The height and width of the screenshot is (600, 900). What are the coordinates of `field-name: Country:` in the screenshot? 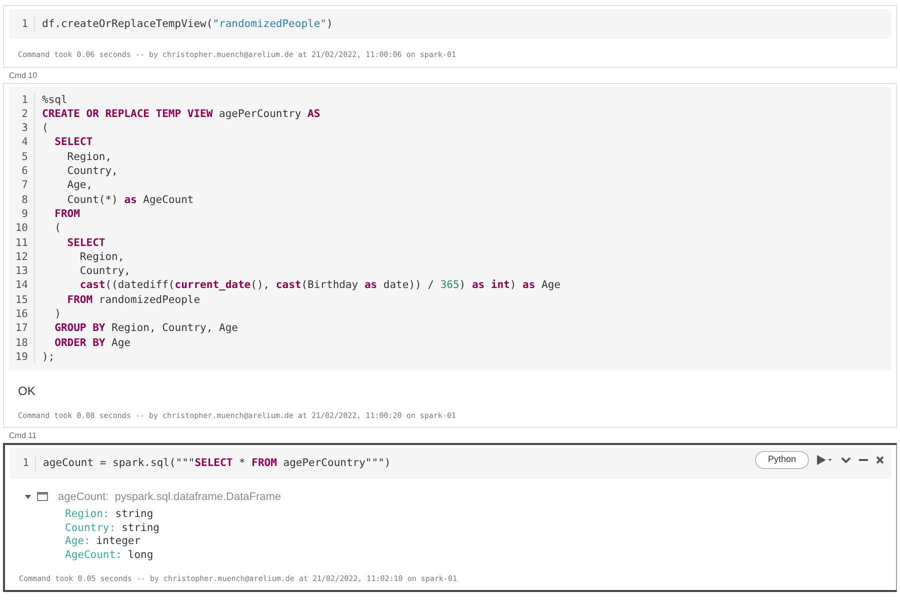 It's located at (90, 529).